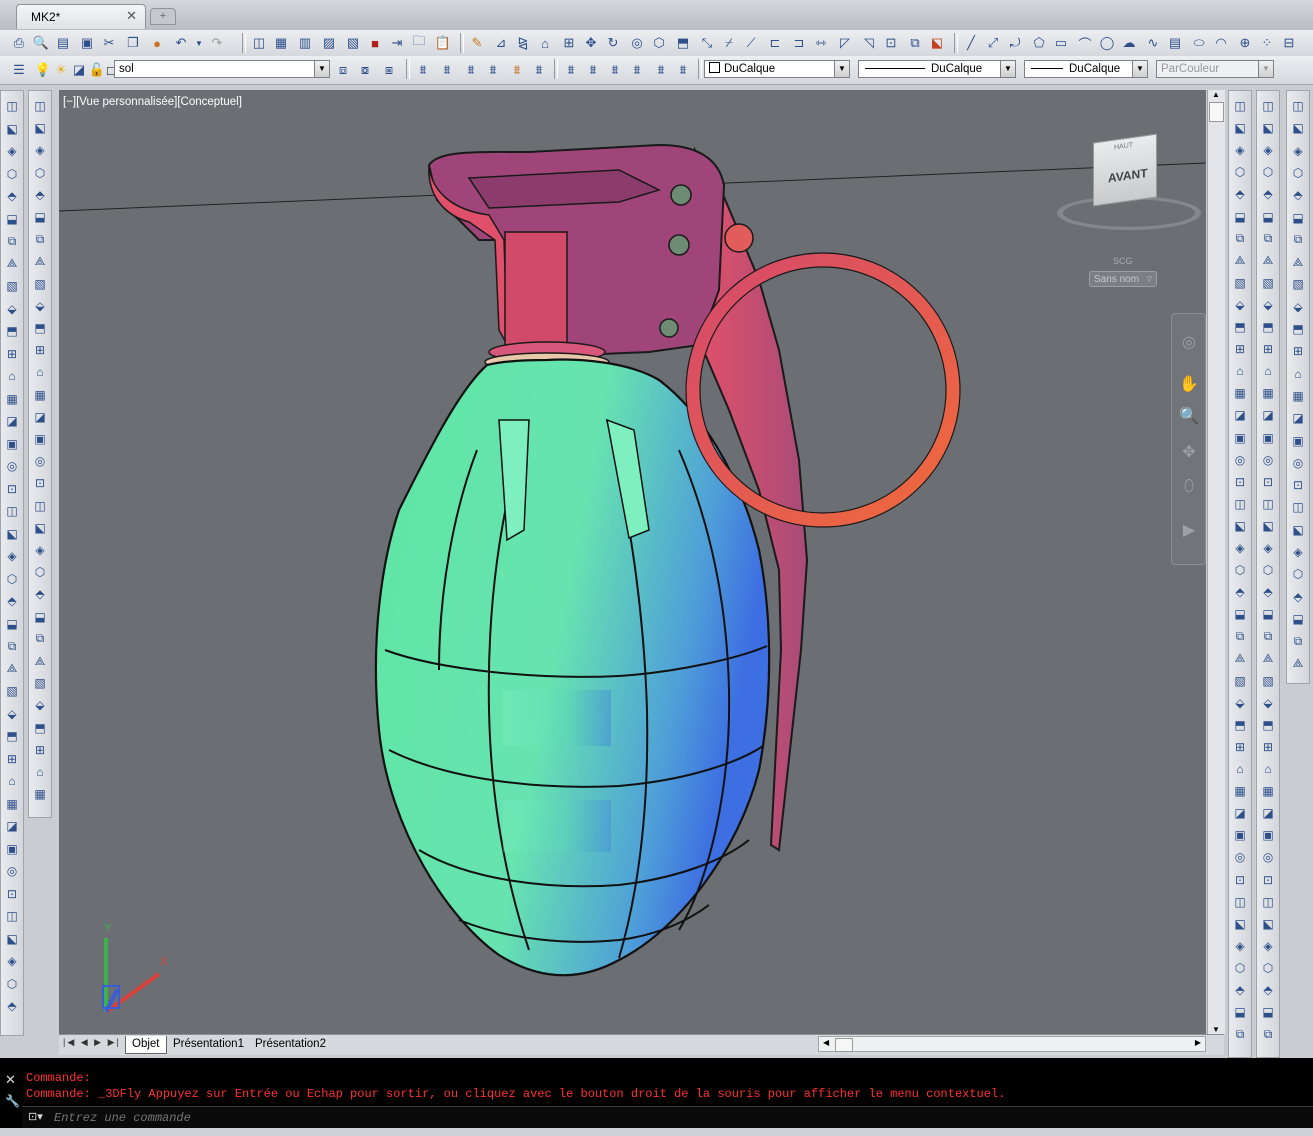  What do you see at coordinates (12, 534) in the screenshot?
I see `lc1-tool-20-icon: ⬕` at bounding box center [12, 534].